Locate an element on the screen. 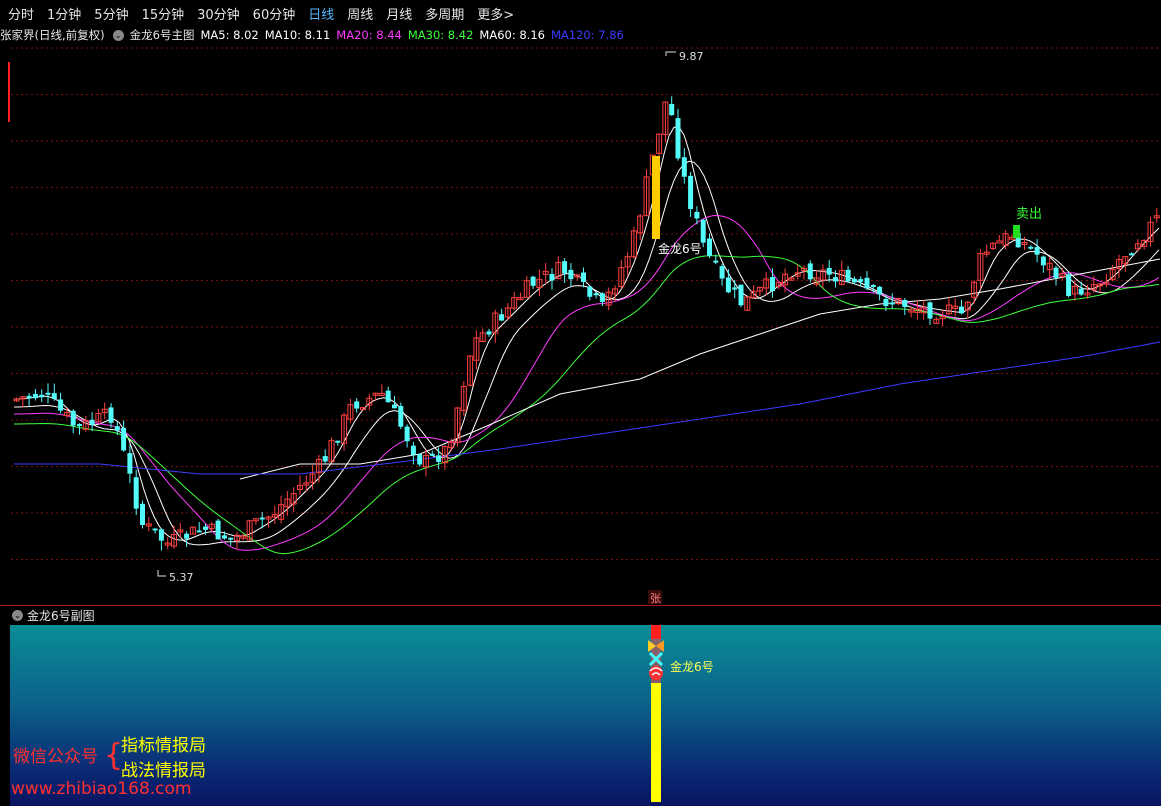 This screenshot has width=1161, height=806. sell-signal-bar is located at coordinates (1016, 231).